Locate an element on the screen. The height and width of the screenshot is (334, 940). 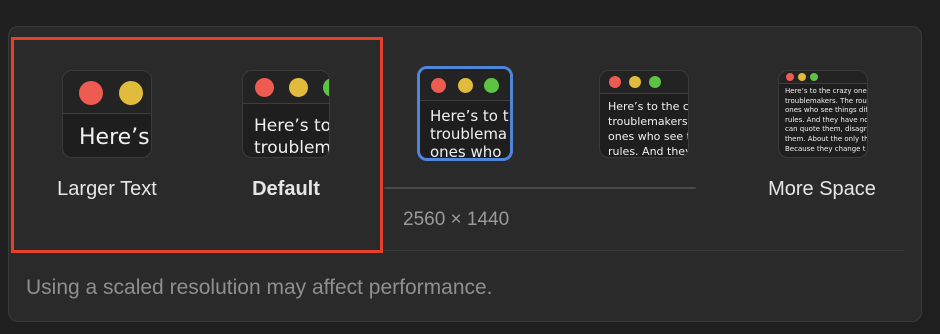
scaled-option-3: Here’s to t troublema ones who is located at coordinates (465, 113).